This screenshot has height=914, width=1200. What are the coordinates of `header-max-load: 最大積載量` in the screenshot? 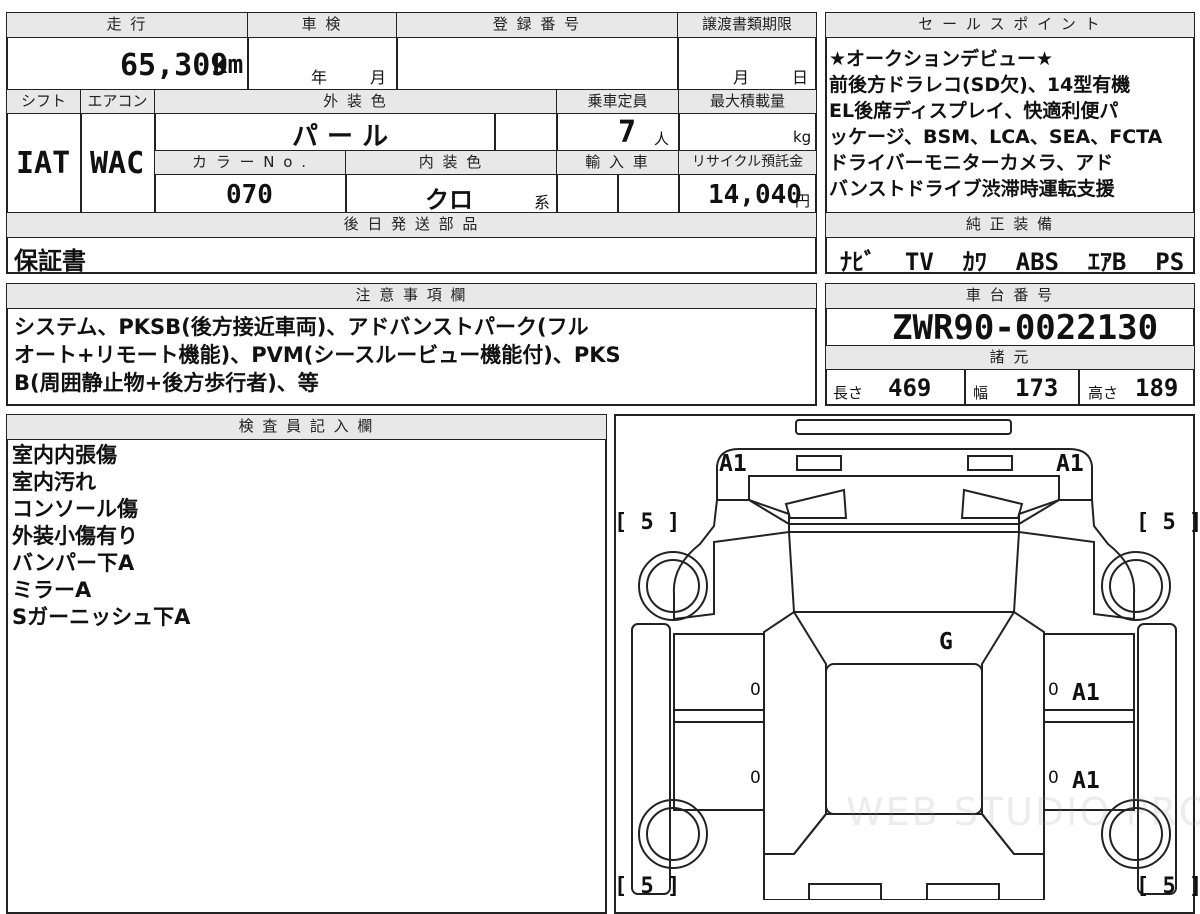 It's located at (747, 101).